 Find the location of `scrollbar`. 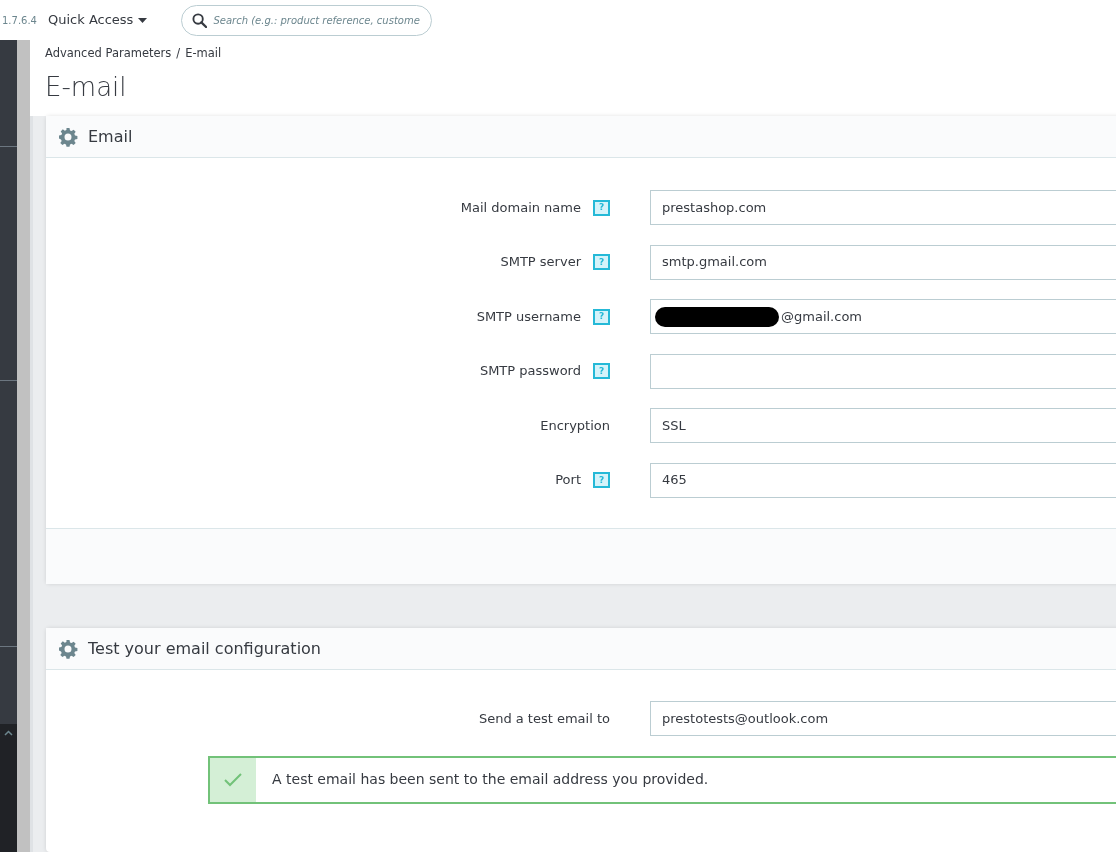

scrollbar is located at coordinates (23, 446).